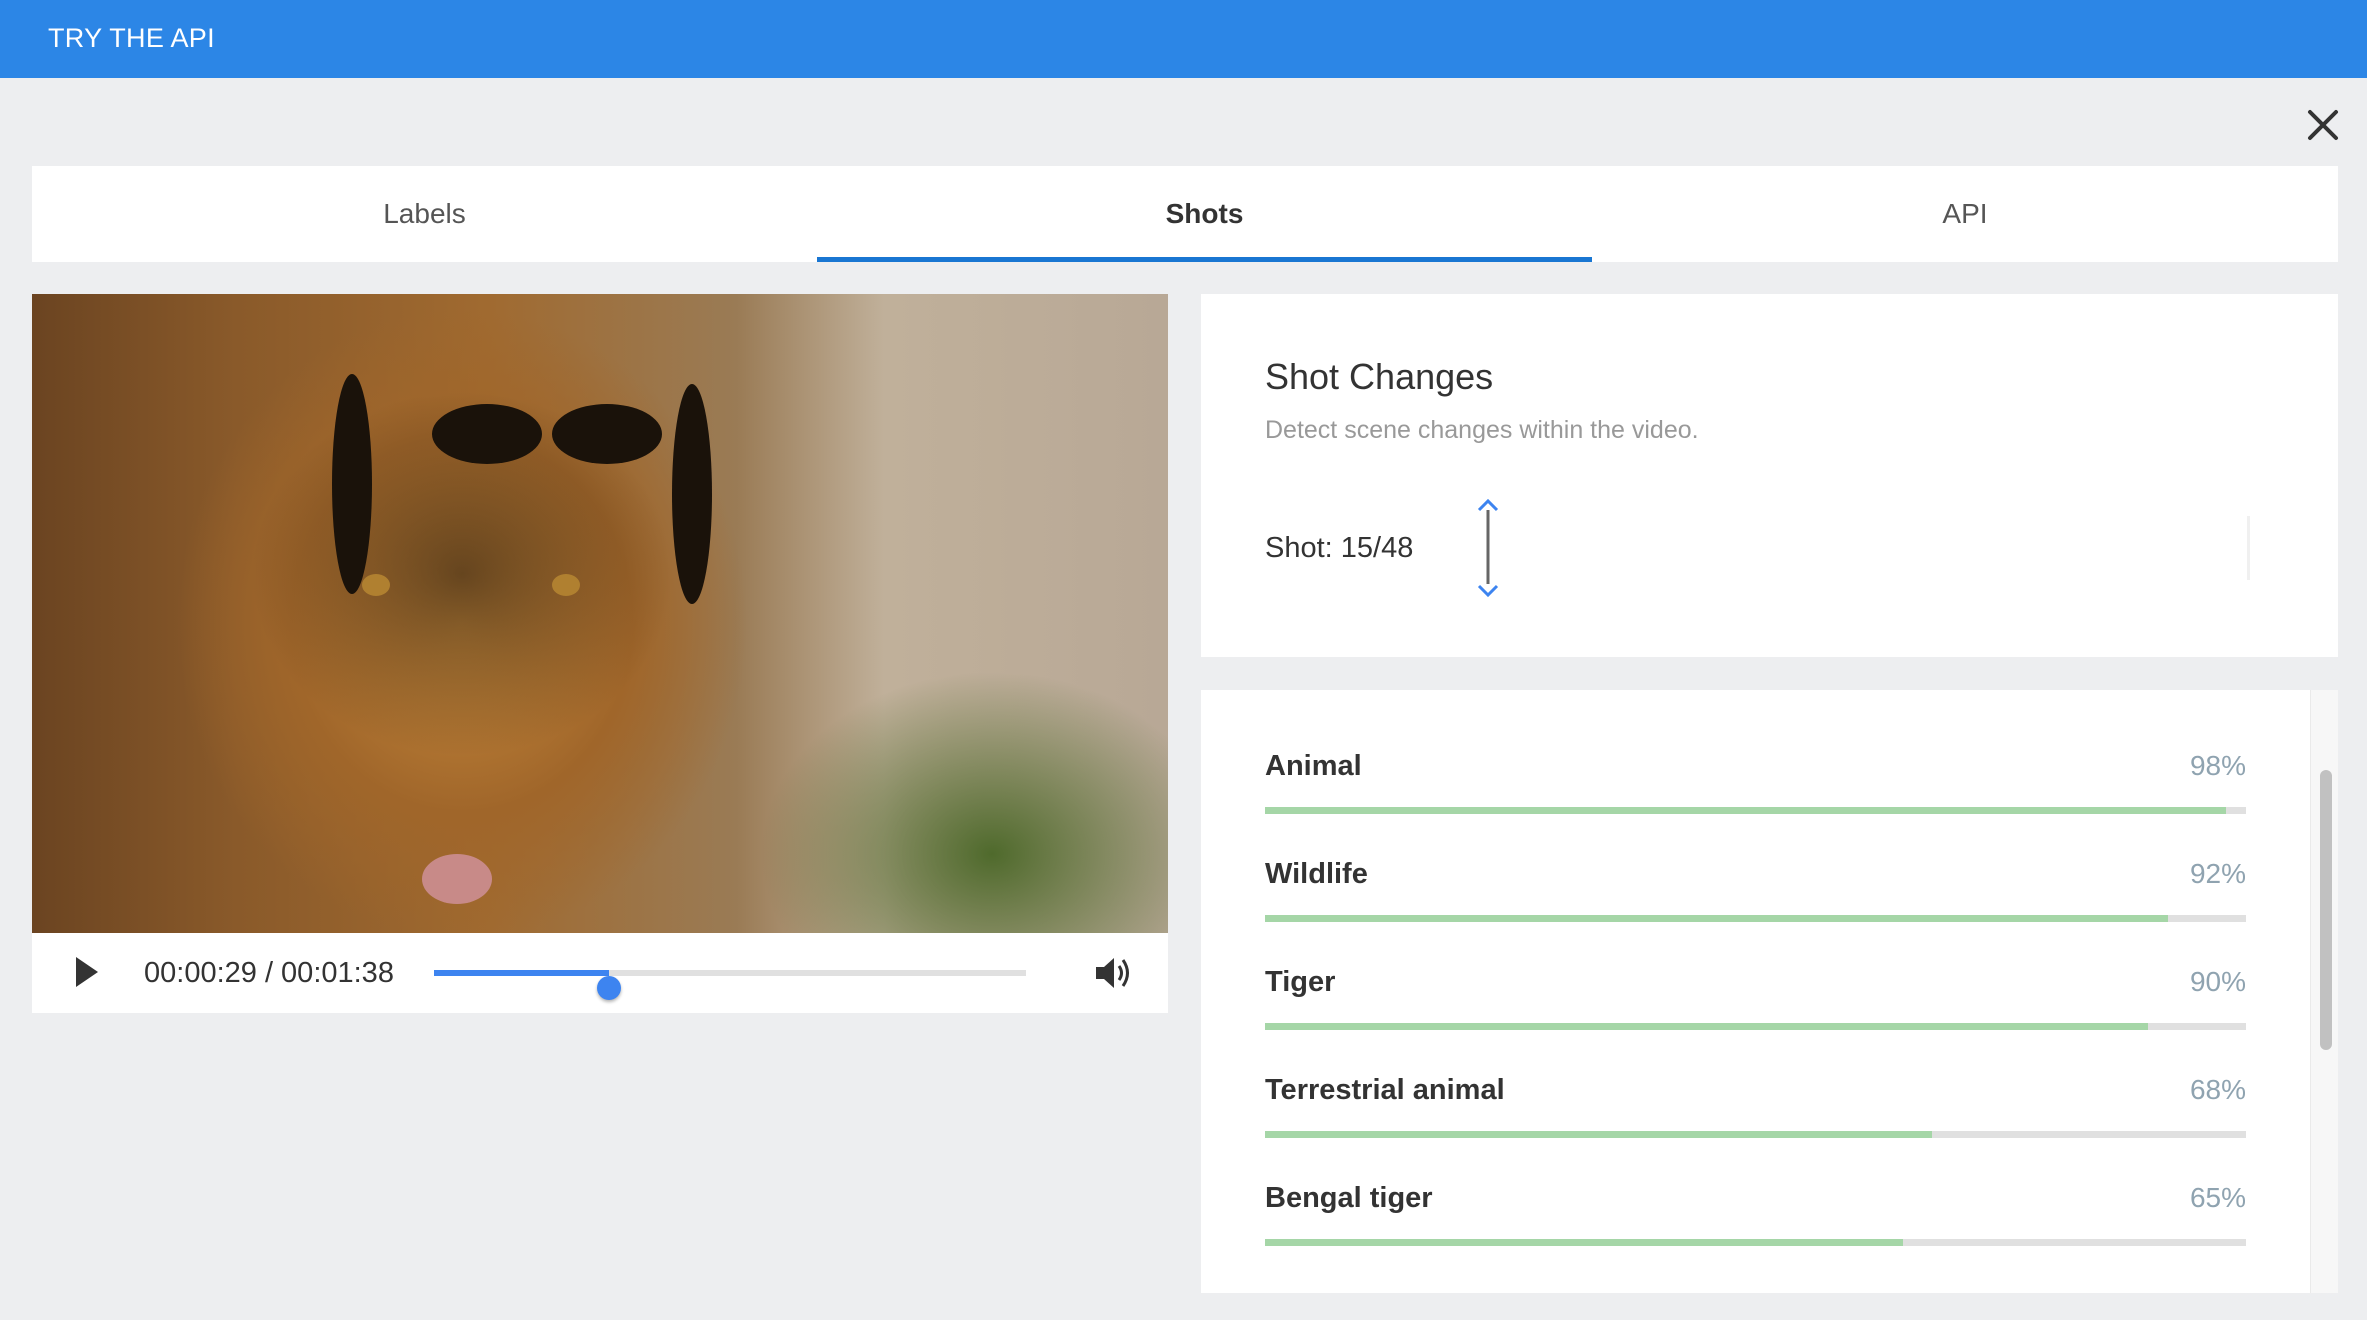 The image size is (2367, 1320). I want to click on time-display: 00:00:29 / 00:01:38, so click(269, 973).